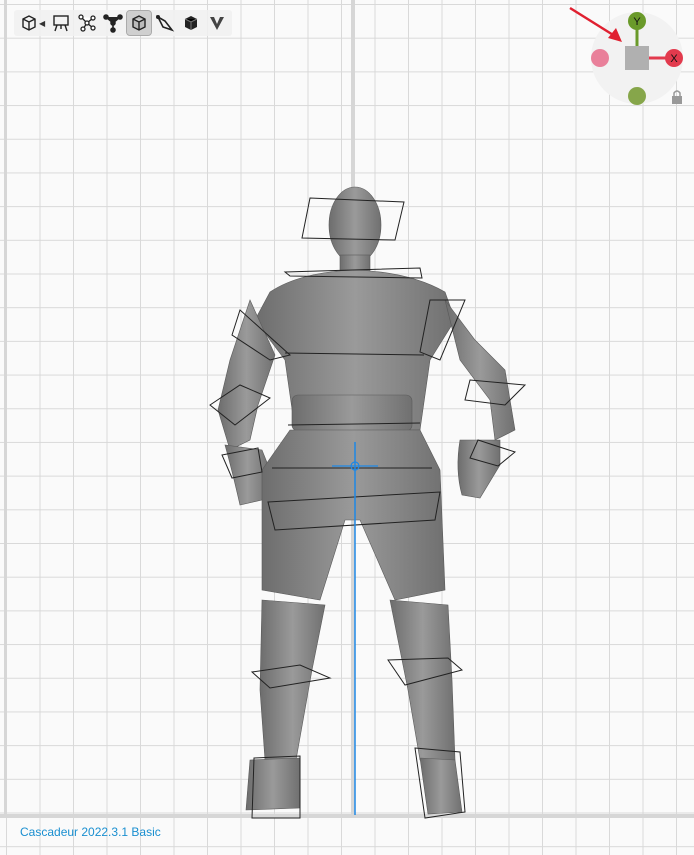 The width and height of the screenshot is (694, 855). I want to click on view-cube-icon, so click(29, 23).